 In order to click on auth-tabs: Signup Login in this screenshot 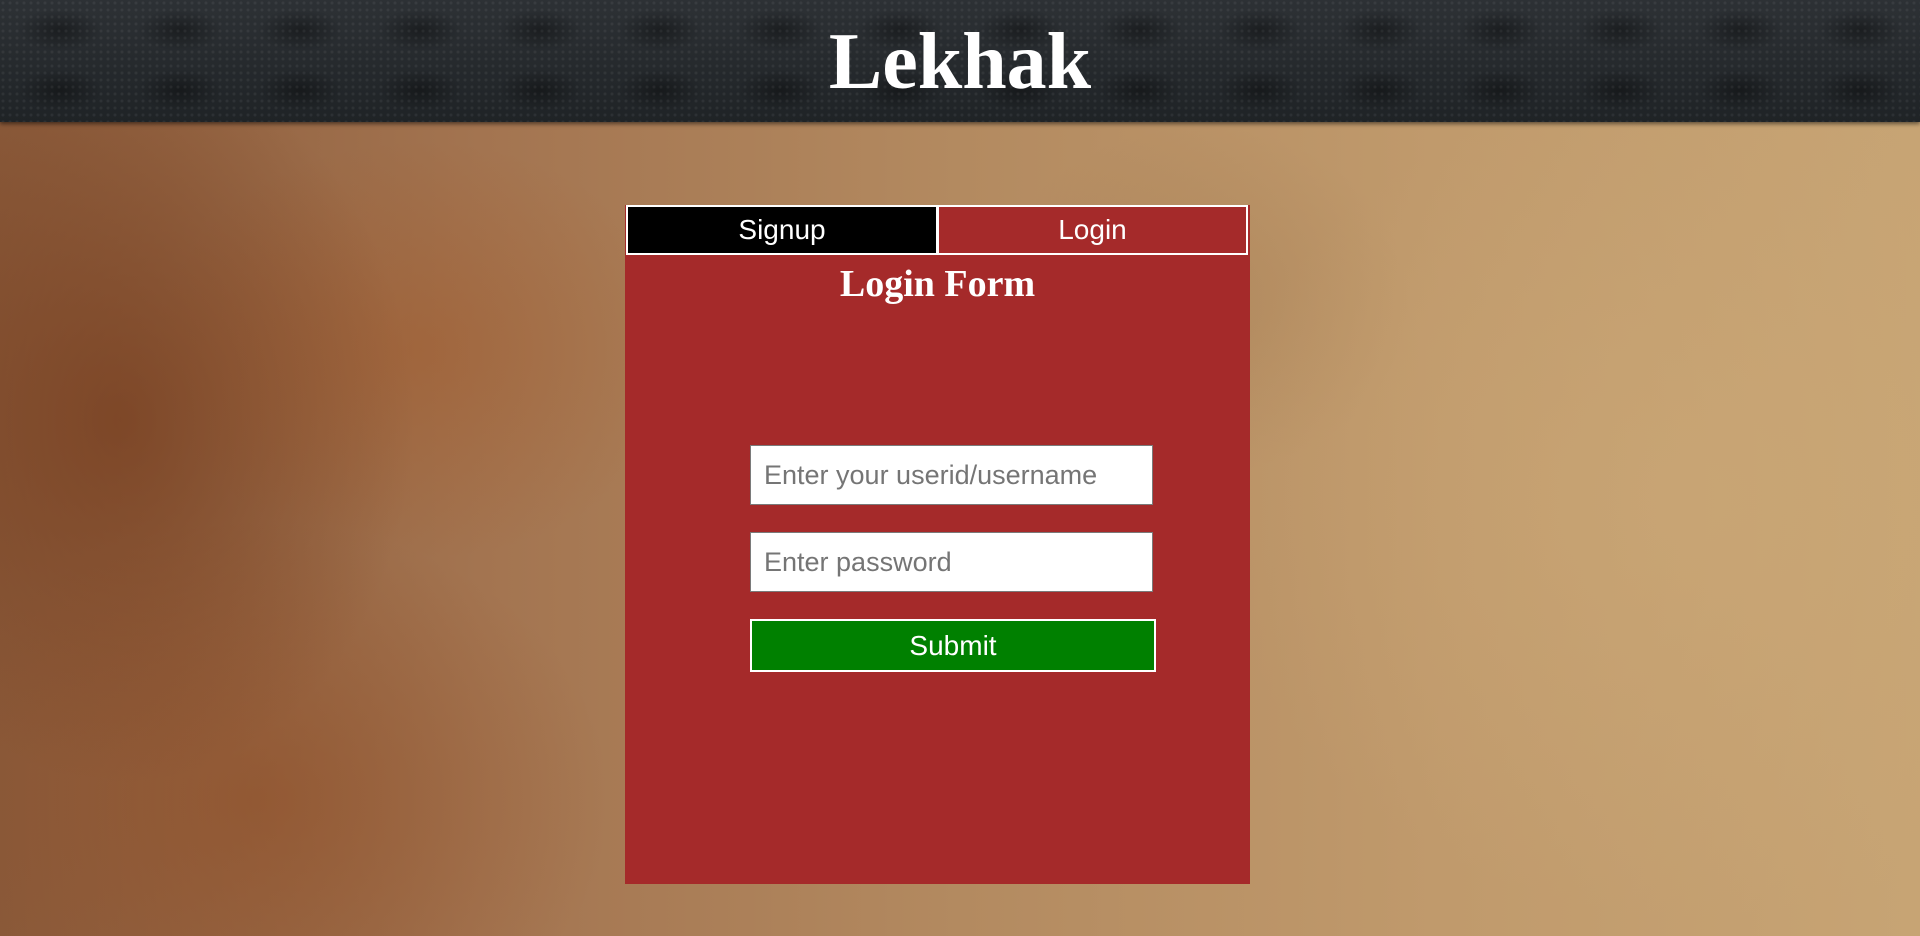, I will do `click(937, 232)`.